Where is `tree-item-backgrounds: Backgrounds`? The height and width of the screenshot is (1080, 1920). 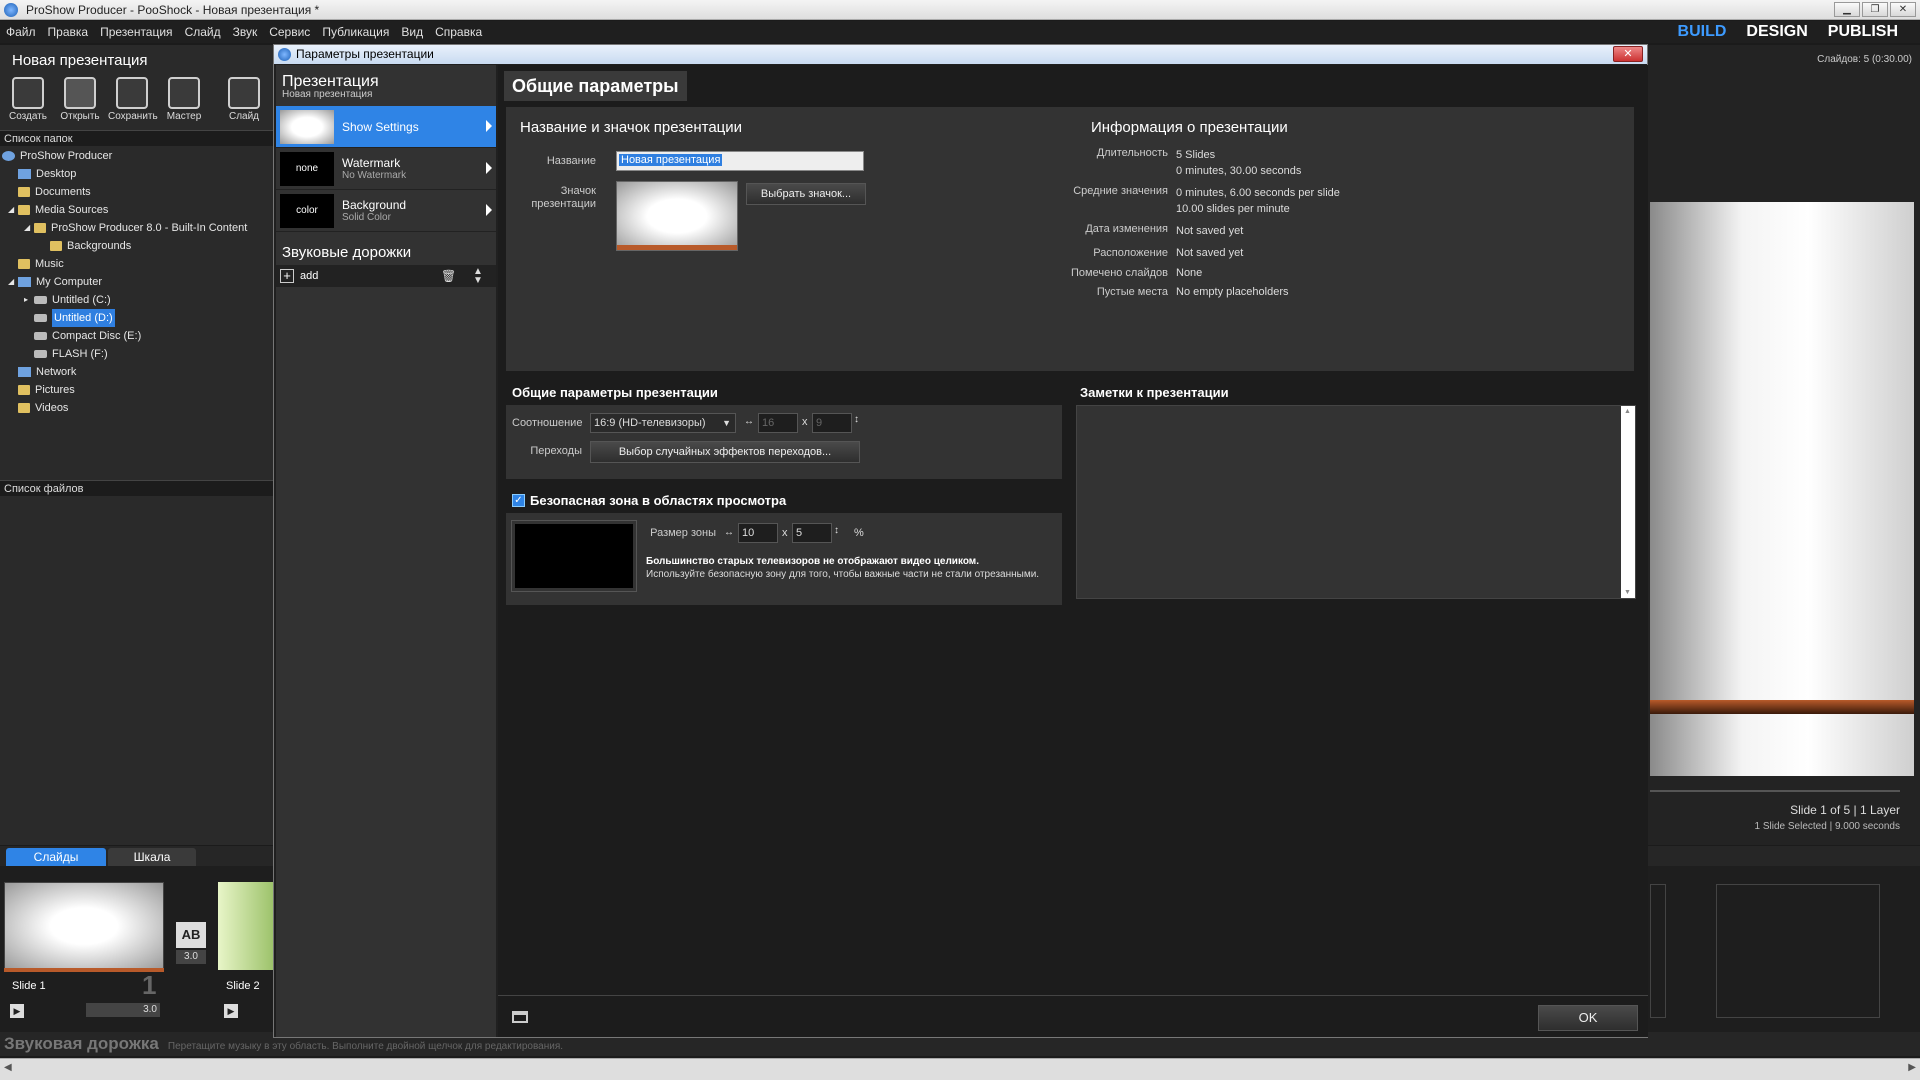 tree-item-backgrounds: Backgrounds is located at coordinates (137, 246).